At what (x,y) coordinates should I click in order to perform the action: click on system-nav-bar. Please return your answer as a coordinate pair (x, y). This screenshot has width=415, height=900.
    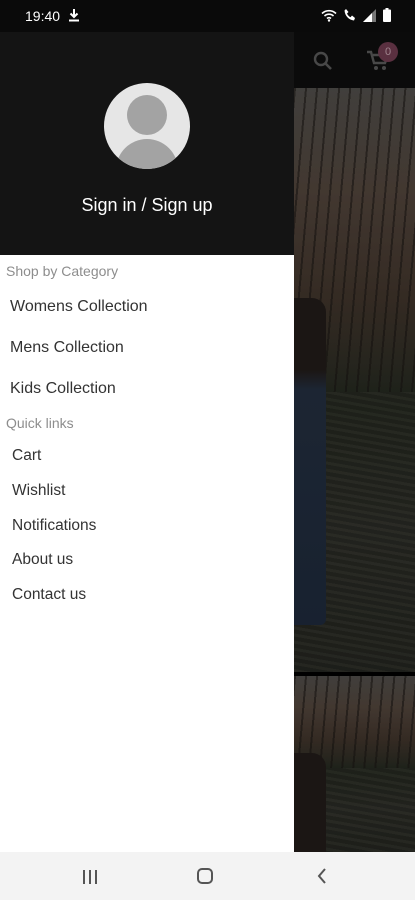
    Looking at the image, I should click on (207, 876).